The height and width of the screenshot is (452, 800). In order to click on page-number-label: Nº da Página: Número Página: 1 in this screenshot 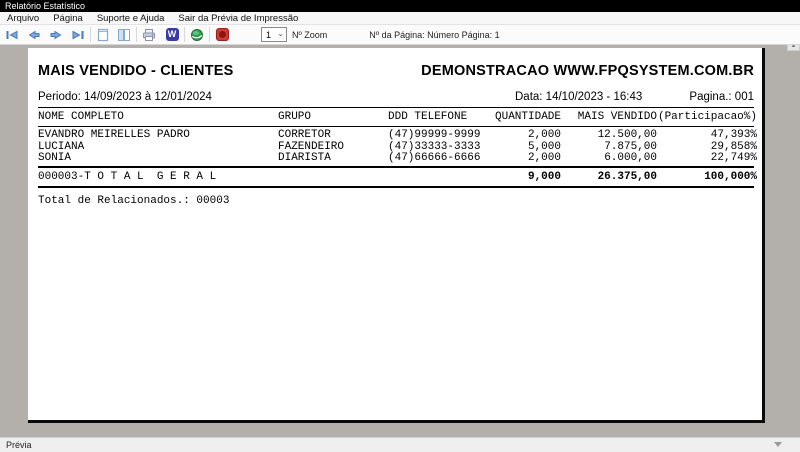, I will do `click(434, 34)`.